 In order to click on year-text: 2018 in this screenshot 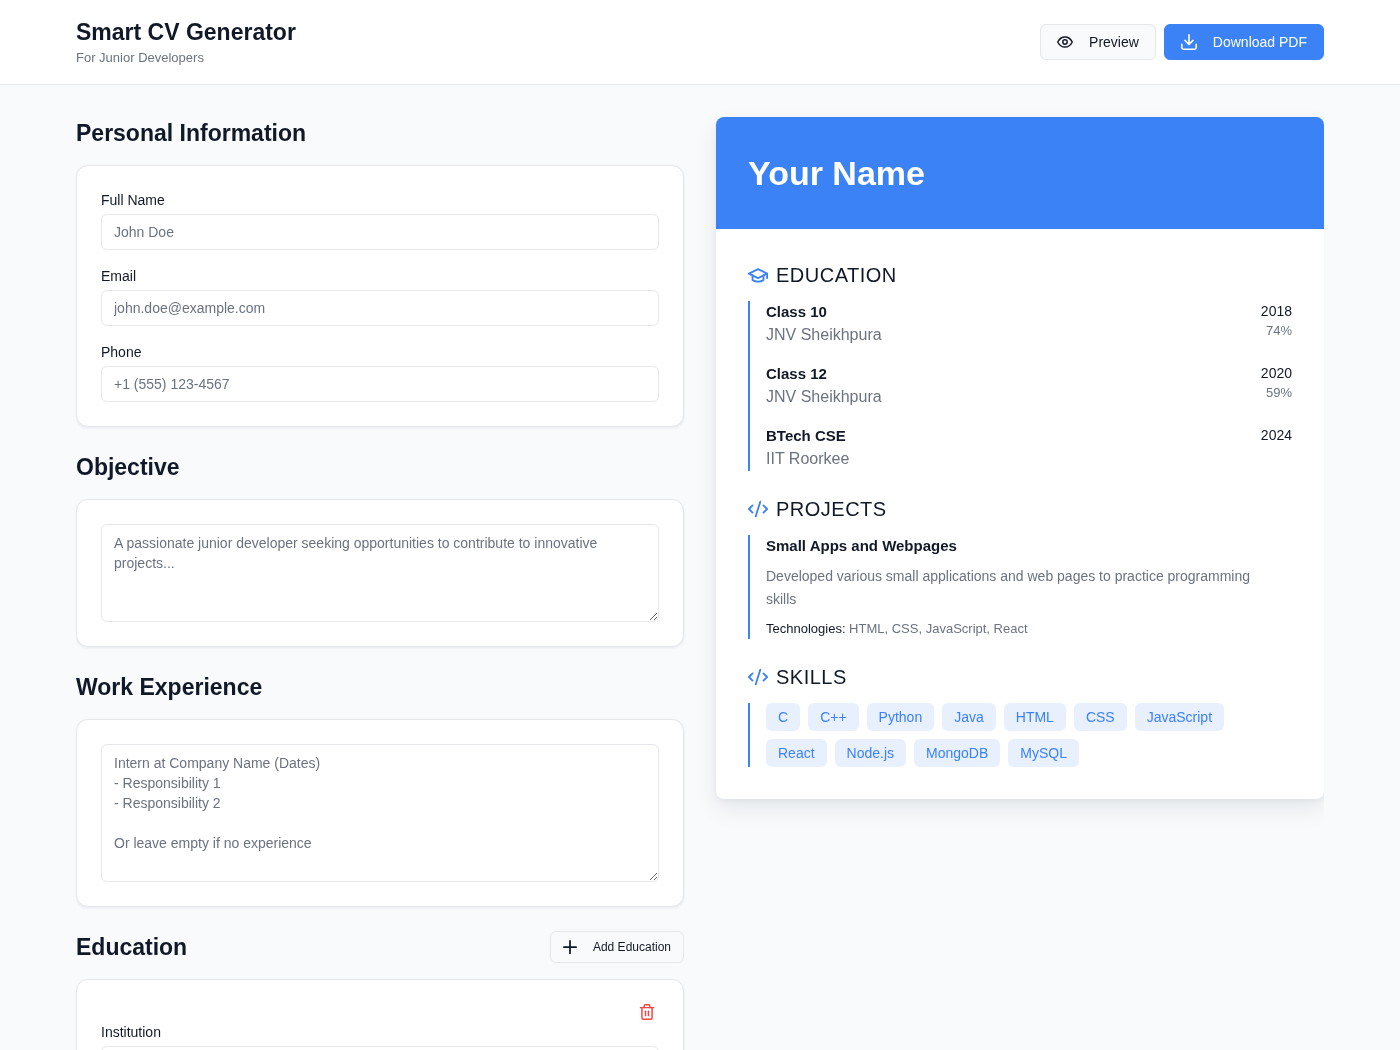, I will do `click(1276, 311)`.